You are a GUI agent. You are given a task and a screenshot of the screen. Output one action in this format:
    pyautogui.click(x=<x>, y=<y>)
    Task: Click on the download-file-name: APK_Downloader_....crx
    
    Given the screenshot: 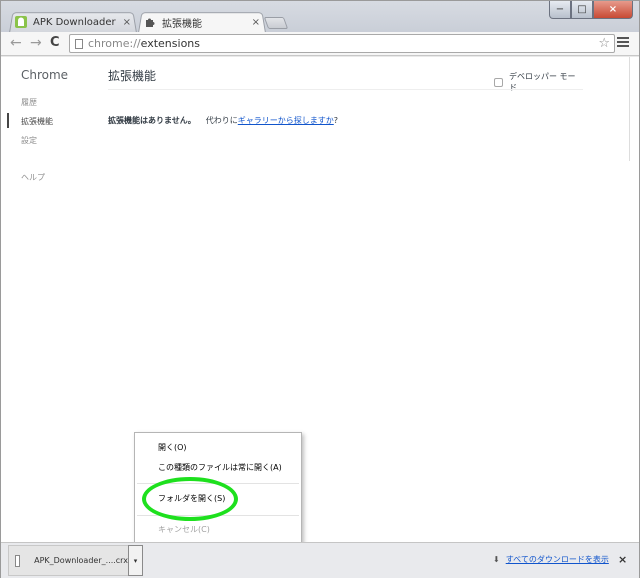 What is the action you would take?
    pyautogui.click(x=81, y=560)
    